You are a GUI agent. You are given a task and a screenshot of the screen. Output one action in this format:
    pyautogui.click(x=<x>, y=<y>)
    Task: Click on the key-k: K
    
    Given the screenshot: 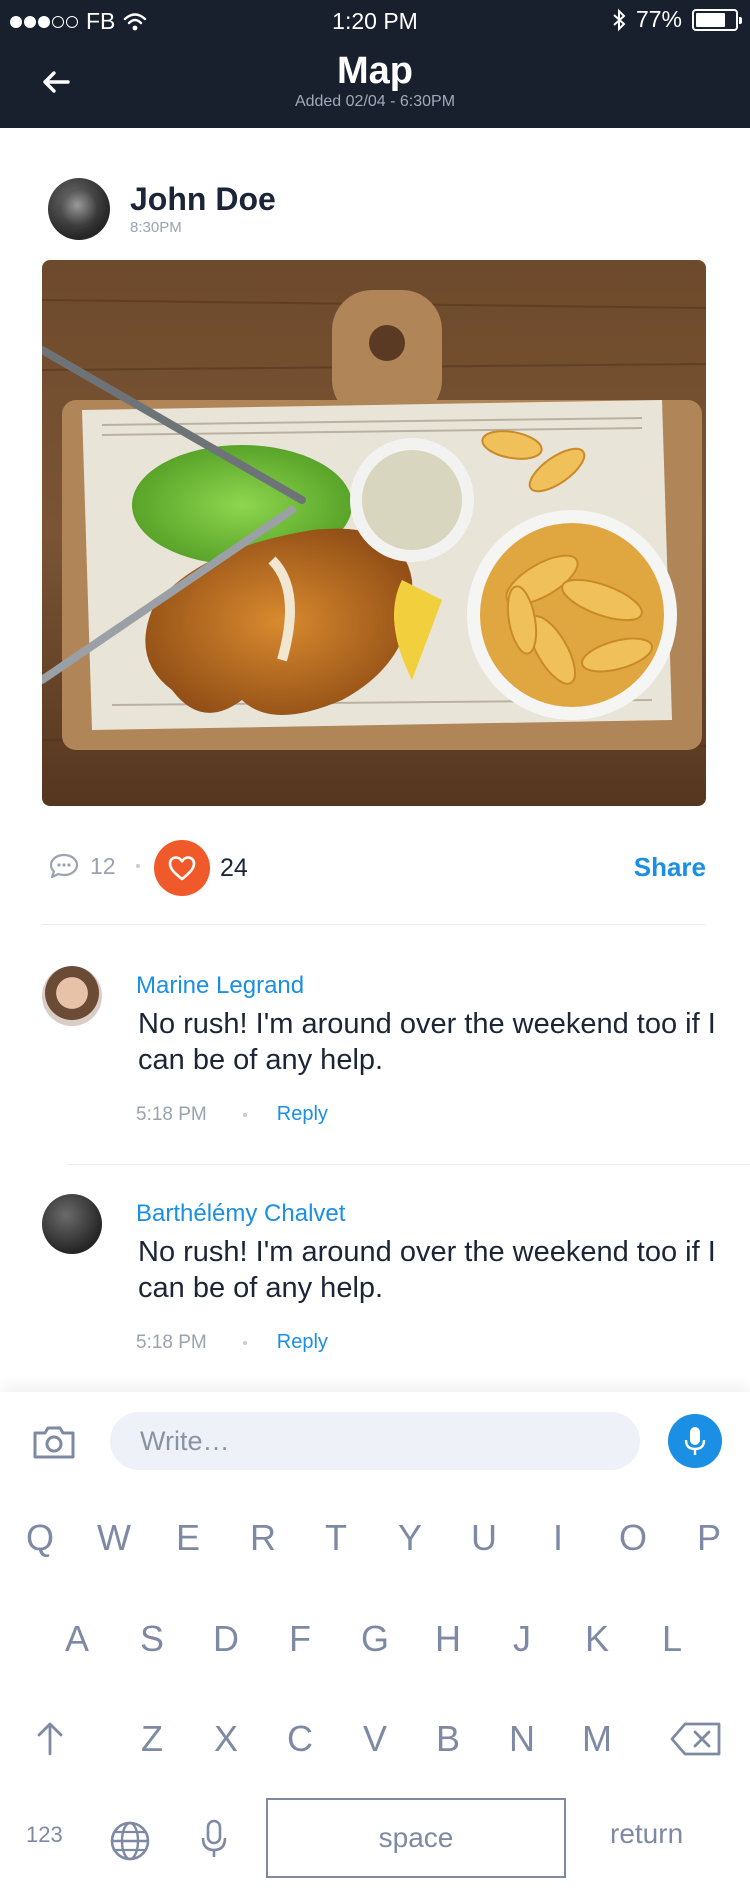 What is the action you would take?
    pyautogui.click(x=597, y=1639)
    